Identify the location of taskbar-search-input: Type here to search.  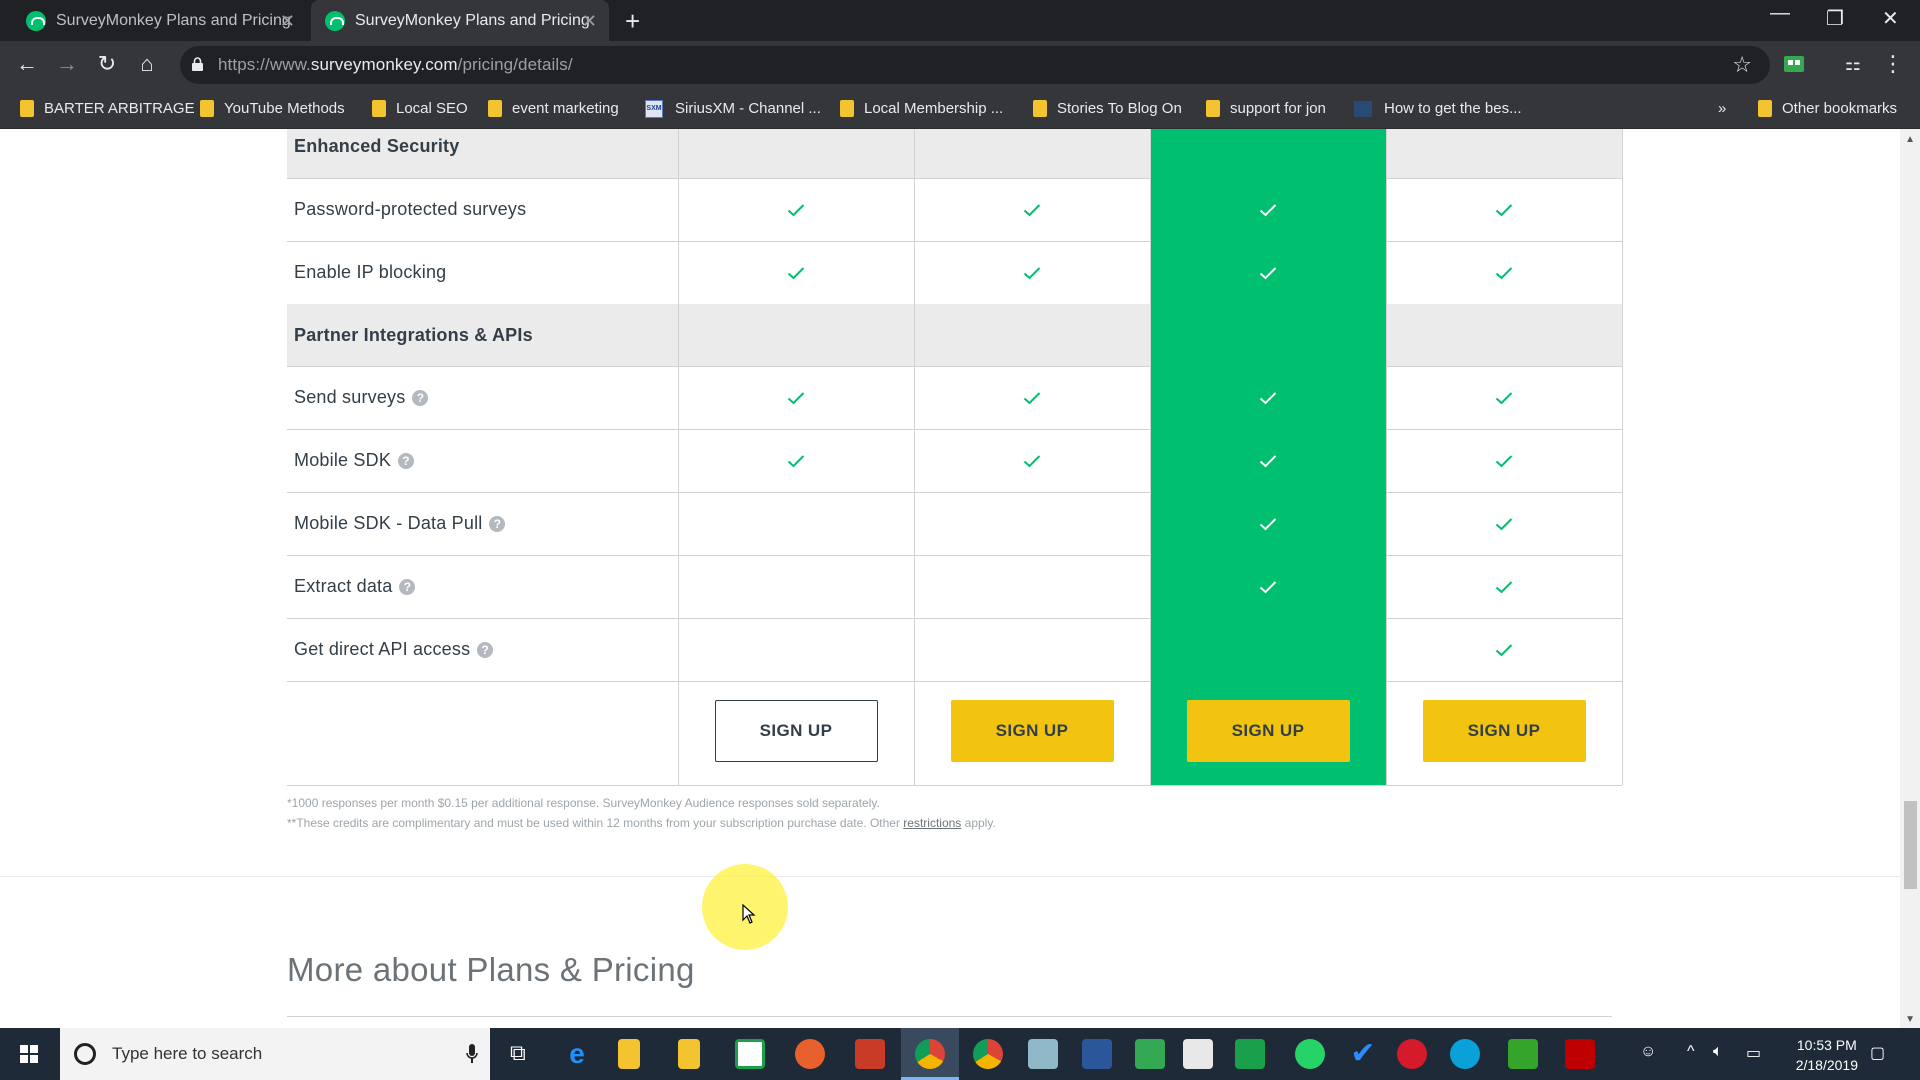
(275, 1054).